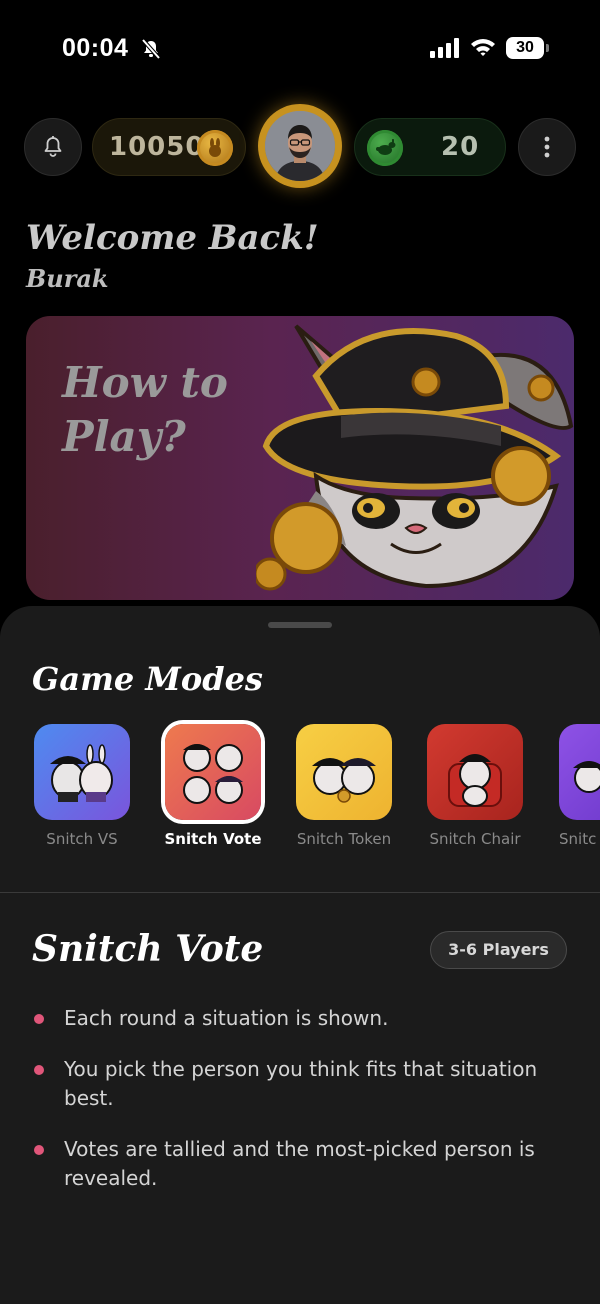  Describe the element at coordinates (215, 148) in the screenshot. I see `gold-coin-icon` at that location.